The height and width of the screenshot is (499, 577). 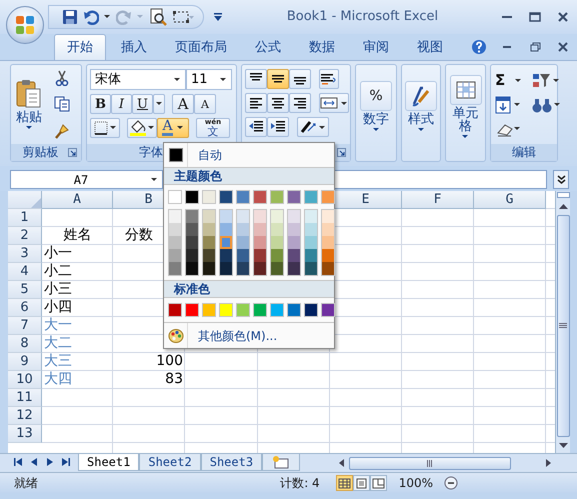 What do you see at coordinates (77, 200) in the screenshot?
I see `column-header: A` at bounding box center [77, 200].